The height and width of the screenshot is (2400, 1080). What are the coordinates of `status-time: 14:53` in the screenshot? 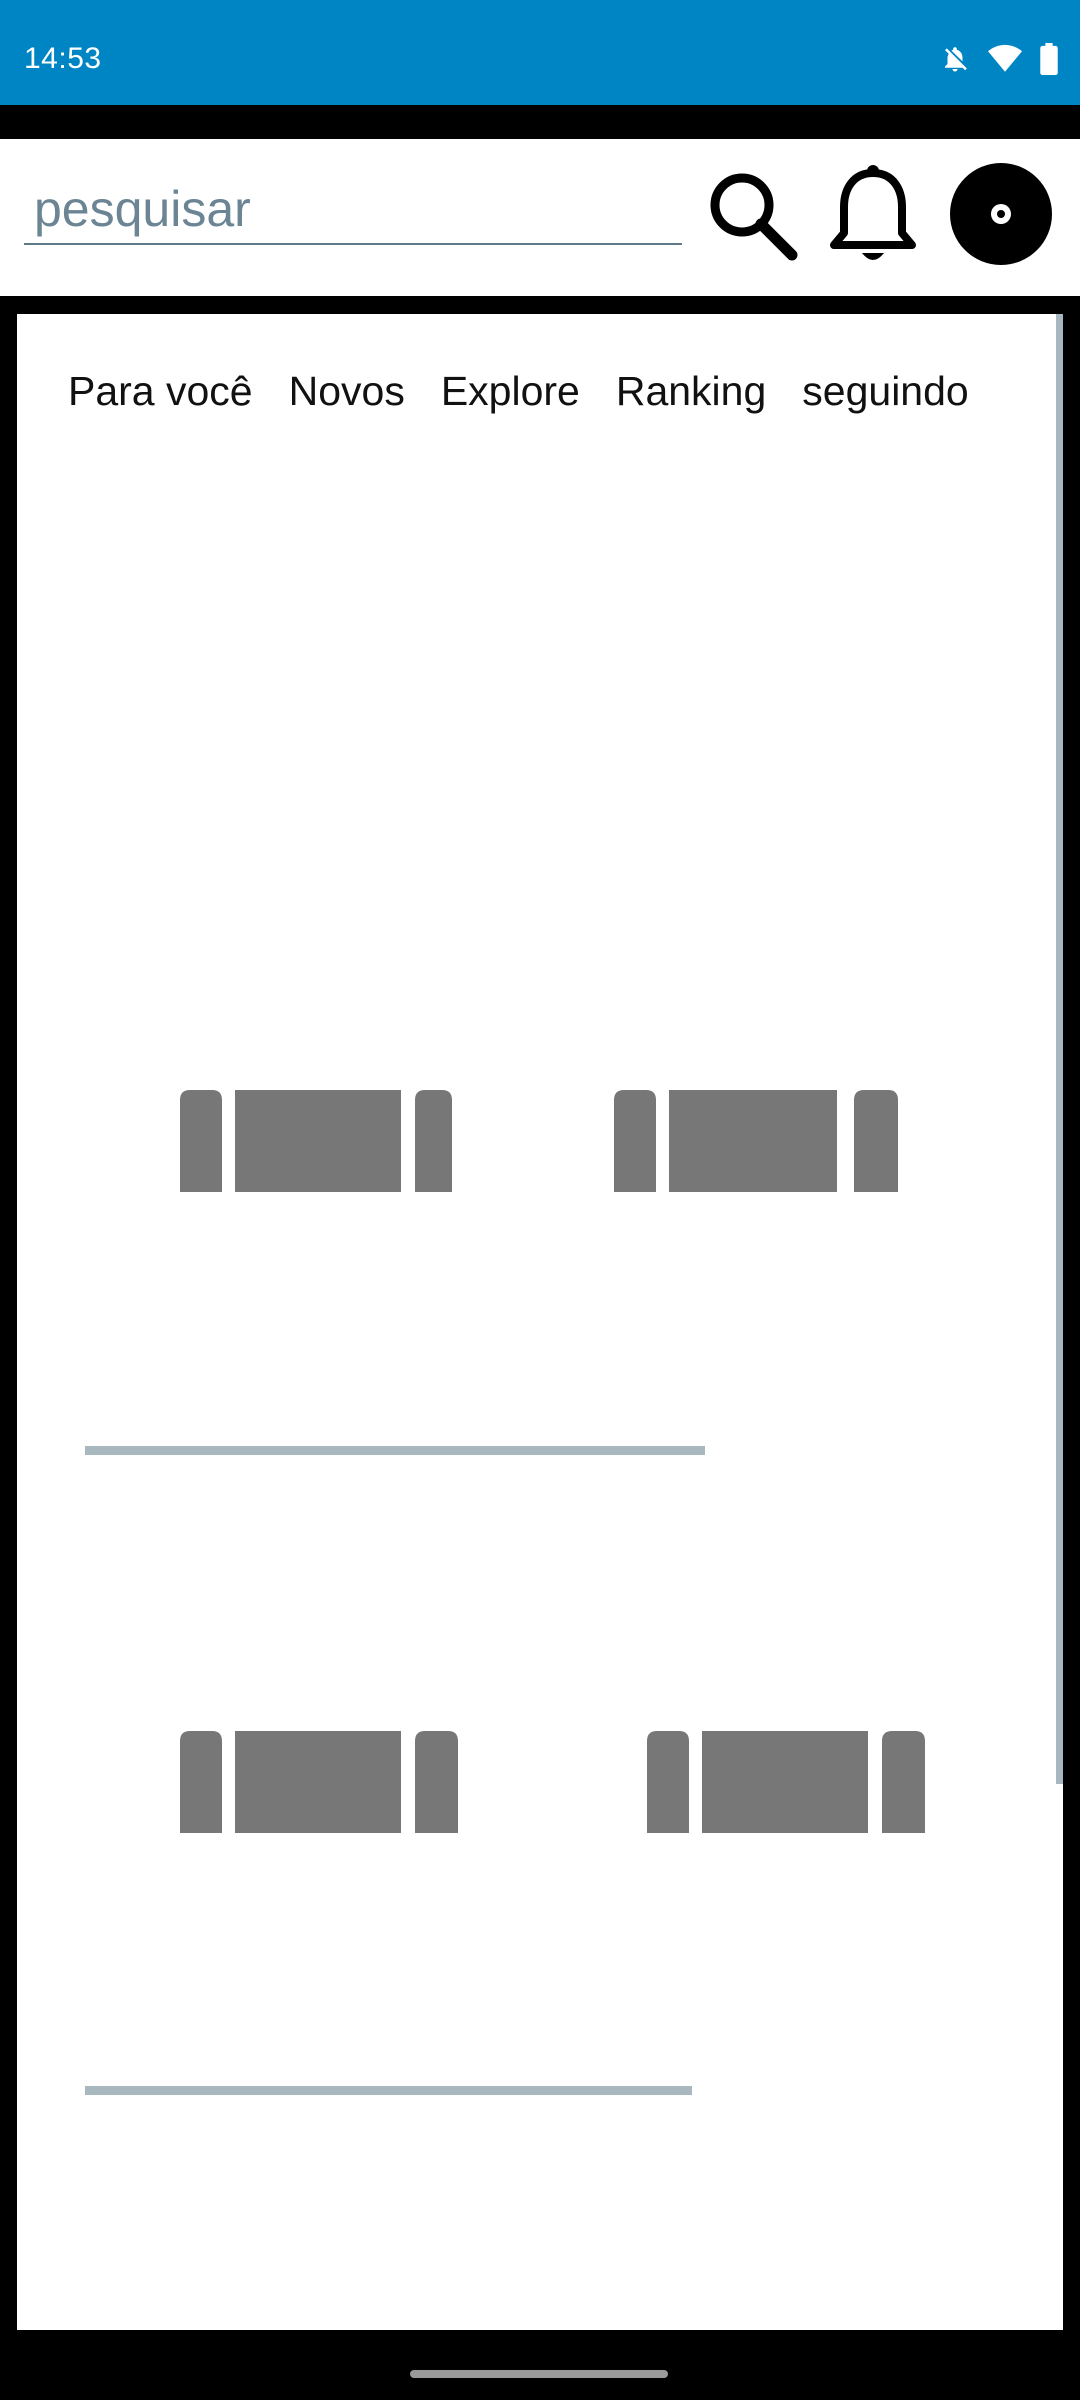 It's located at (63, 58).